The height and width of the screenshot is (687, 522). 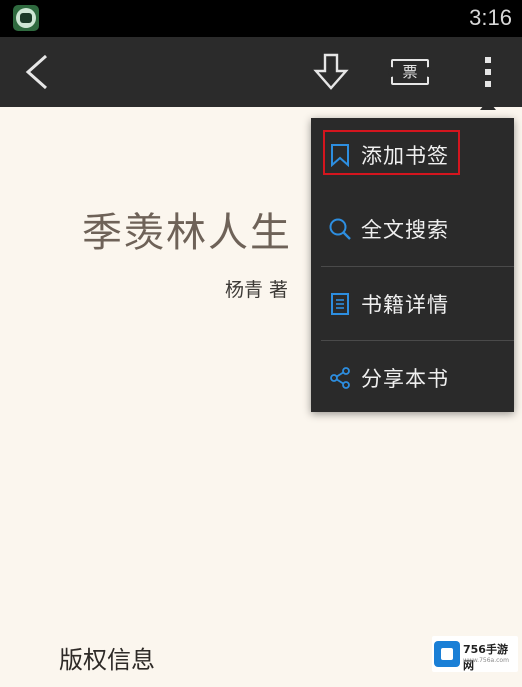 I want to click on menu-item-label: 书籍详情, so click(x=405, y=304).